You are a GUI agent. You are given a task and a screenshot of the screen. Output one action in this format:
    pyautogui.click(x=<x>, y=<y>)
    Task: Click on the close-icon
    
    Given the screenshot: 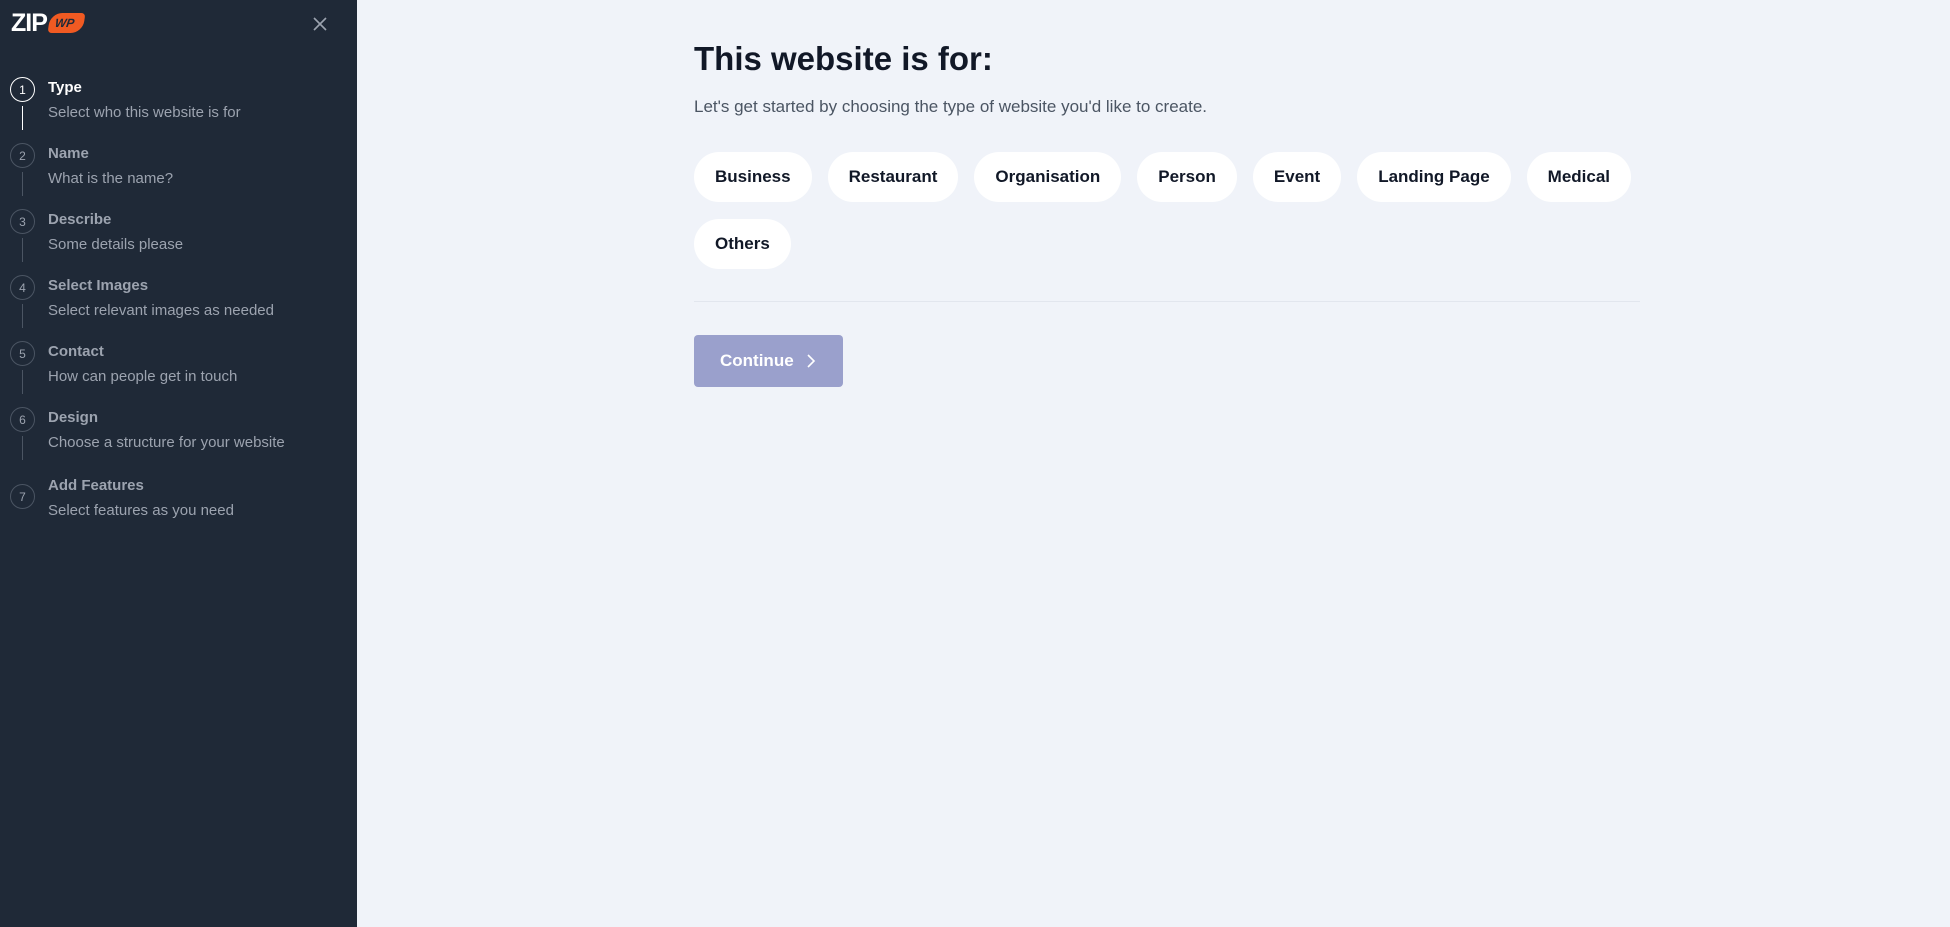 What is the action you would take?
    pyautogui.click(x=320, y=24)
    